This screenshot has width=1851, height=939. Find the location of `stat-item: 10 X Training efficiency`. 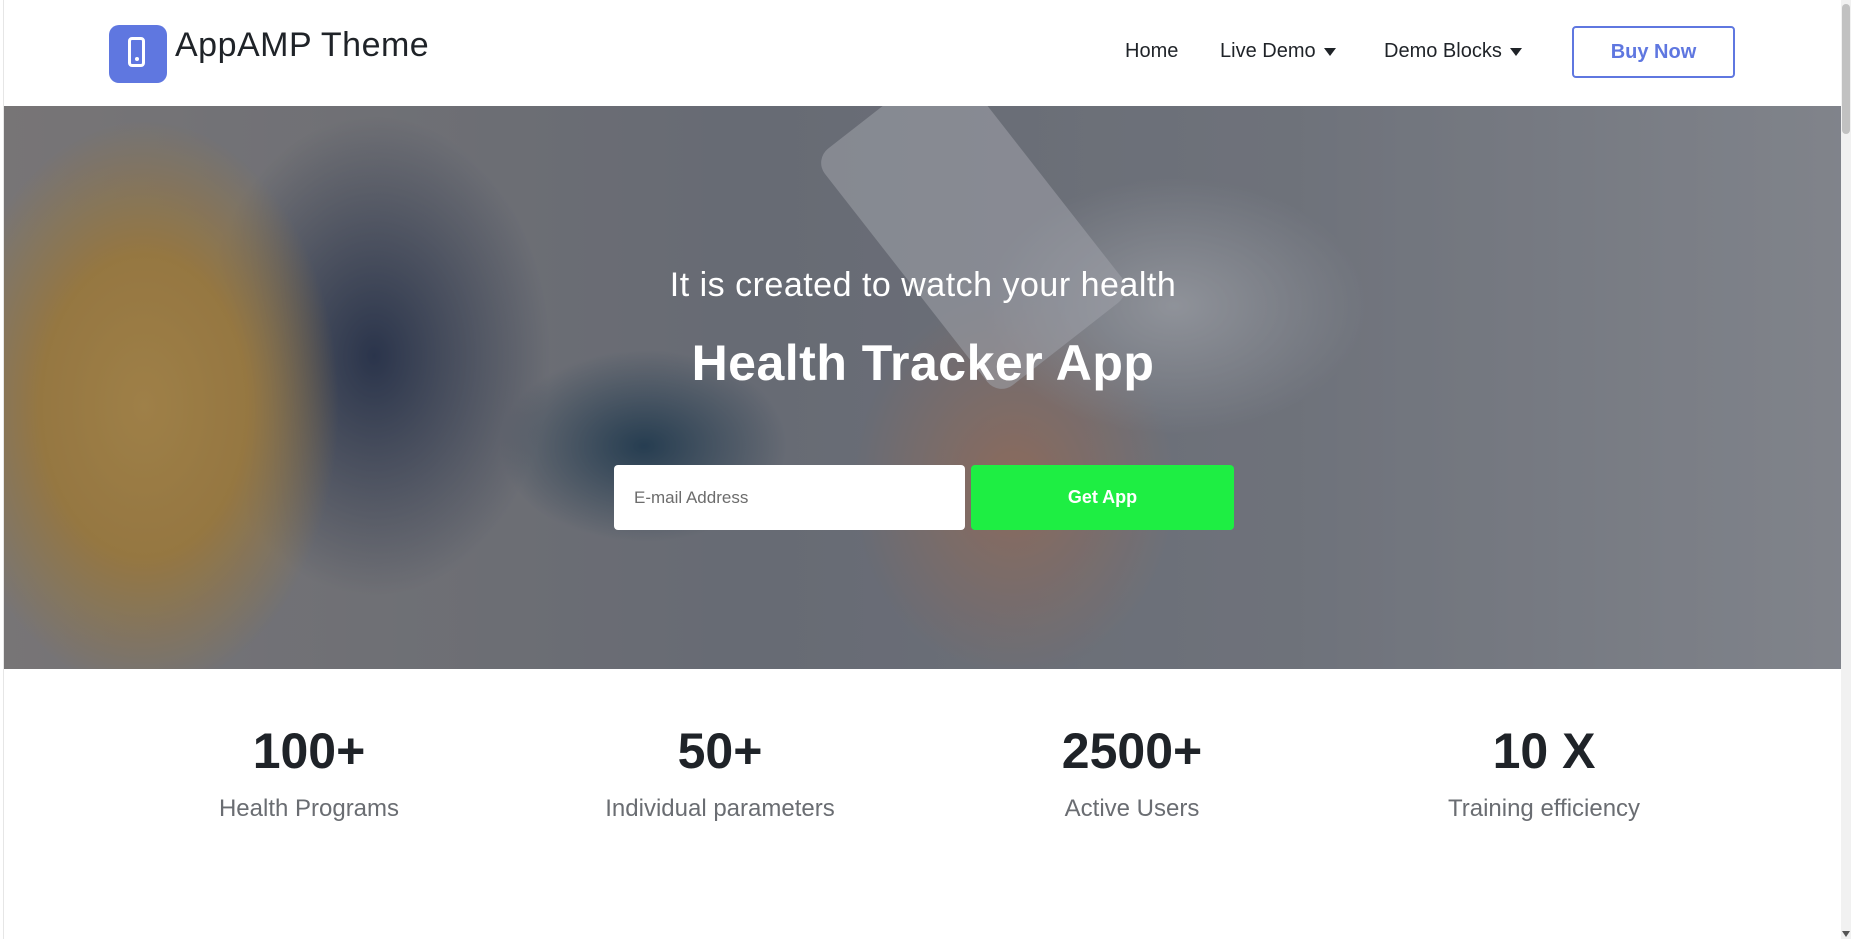

stat-item: 10 X Training efficiency is located at coordinates (1544, 773).